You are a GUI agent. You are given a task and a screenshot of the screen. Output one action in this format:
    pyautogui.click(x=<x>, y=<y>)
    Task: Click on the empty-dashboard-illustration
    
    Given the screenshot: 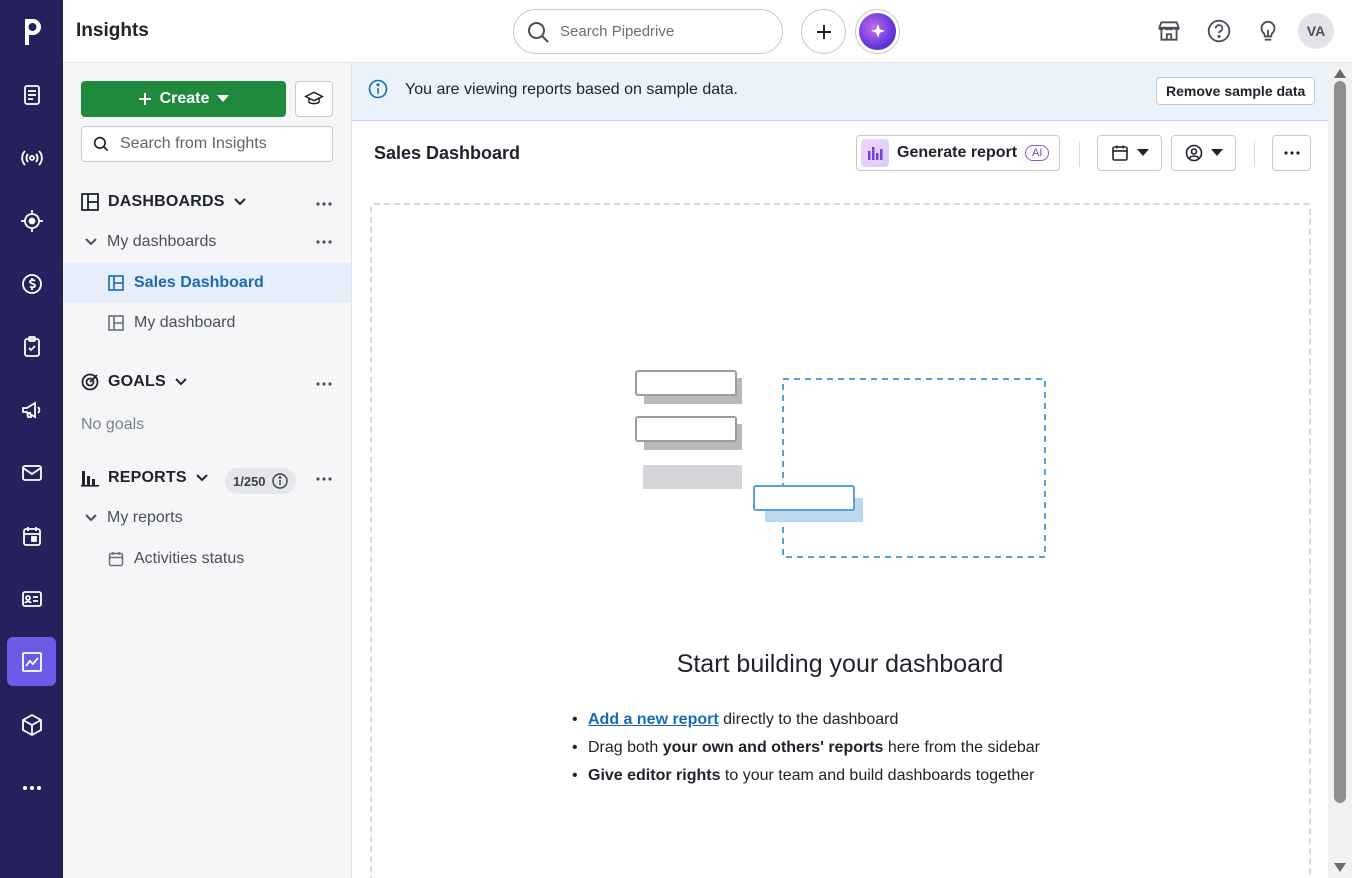 What is the action you would take?
    pyautogui.click(x=840, y=464)
    